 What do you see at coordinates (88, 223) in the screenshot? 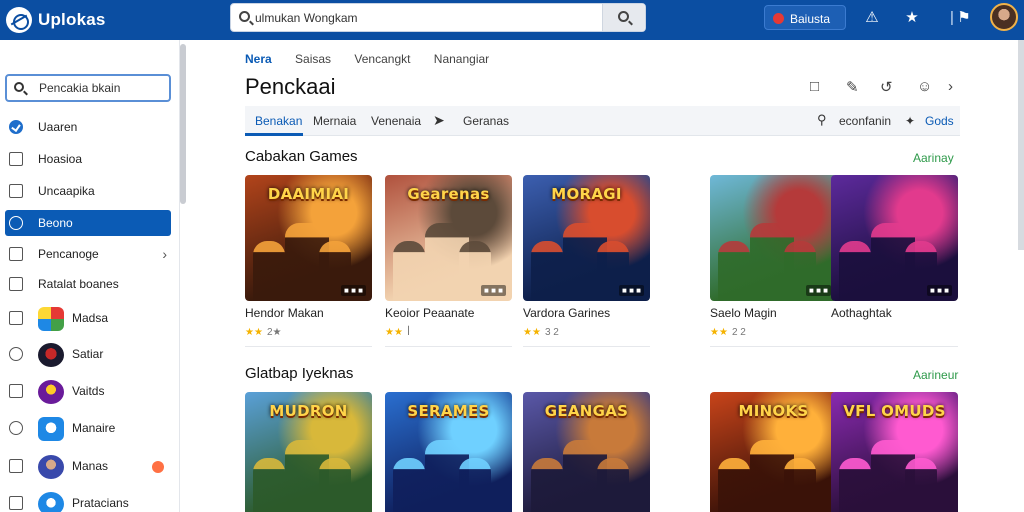
I see `sidebar-item-beono: Beono` at bounding box center [88, 223].